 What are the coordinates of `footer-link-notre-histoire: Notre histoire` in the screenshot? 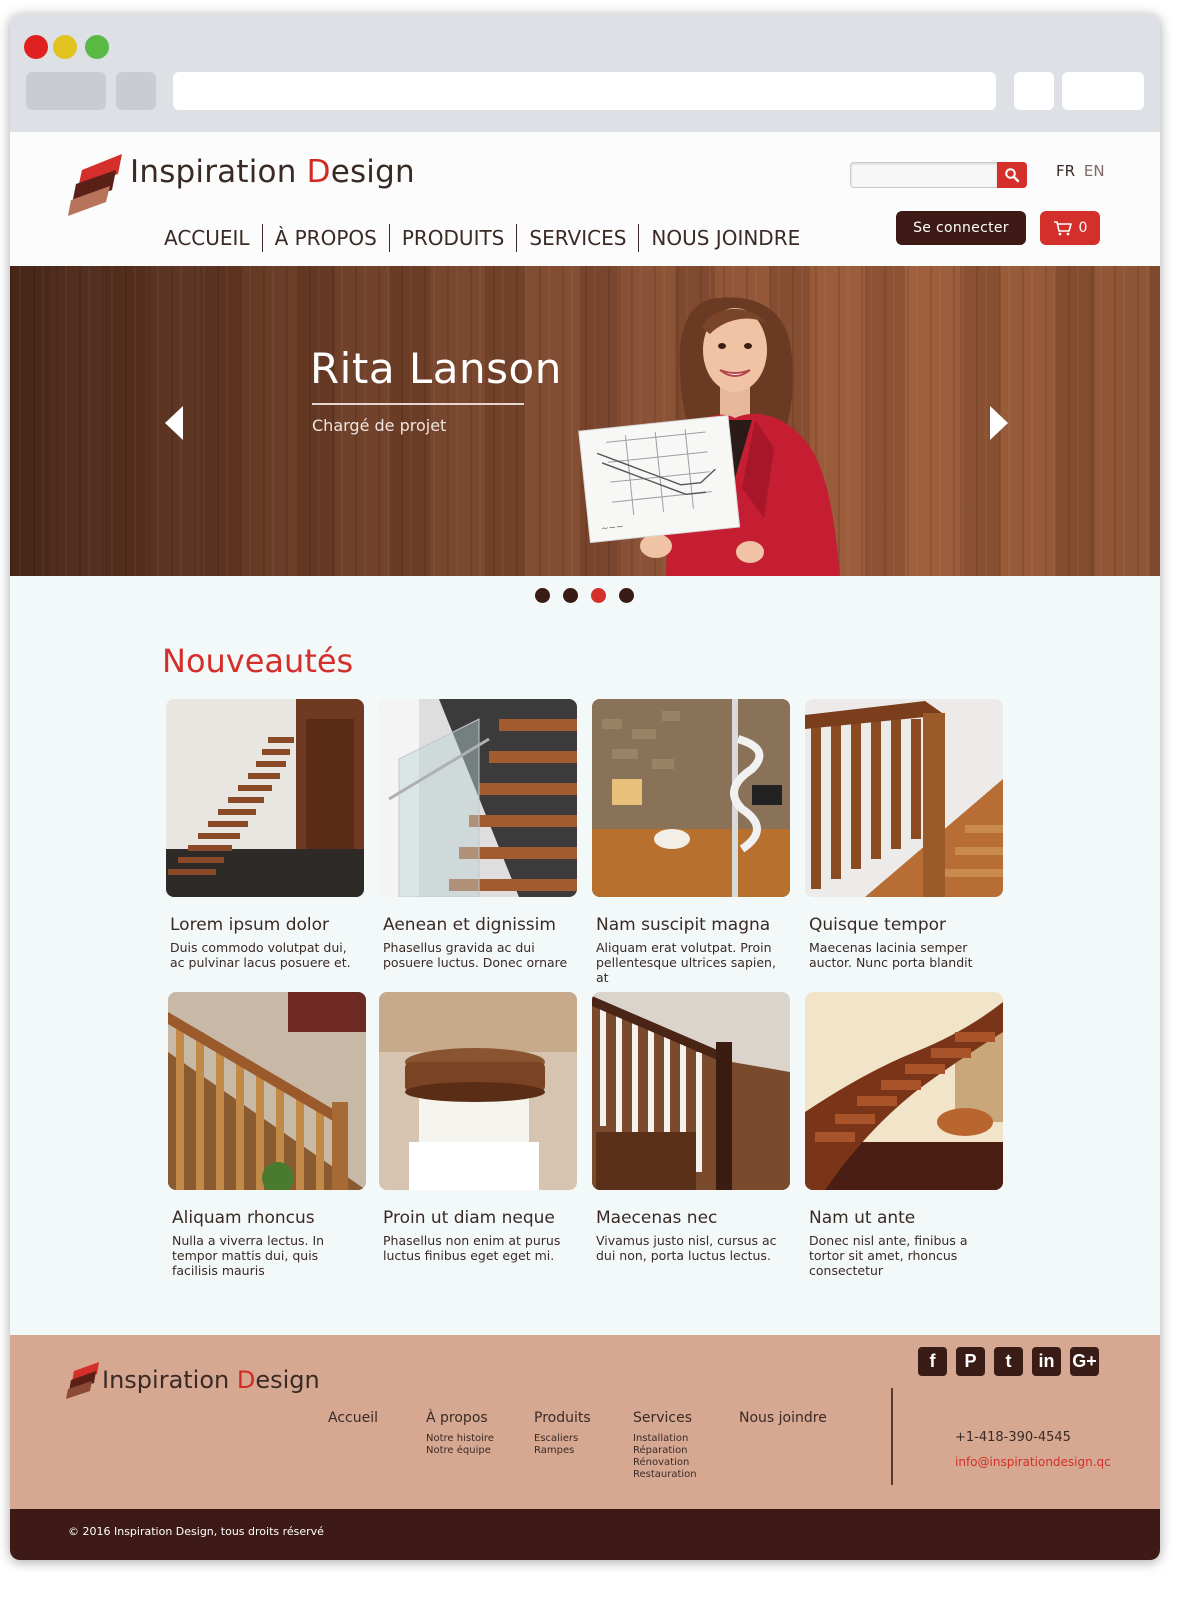 It's located at (460, 1439).